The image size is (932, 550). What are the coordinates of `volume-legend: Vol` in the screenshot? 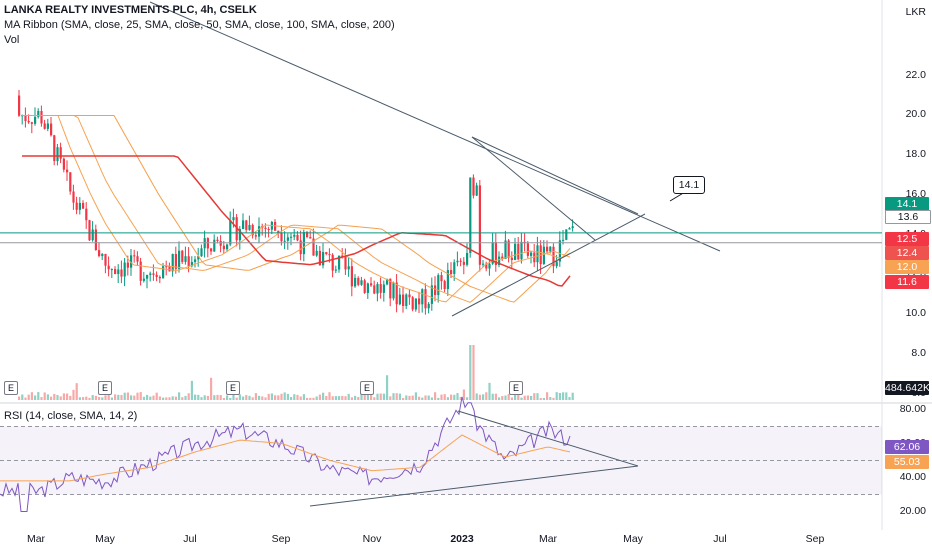 It's located at (11, 40).